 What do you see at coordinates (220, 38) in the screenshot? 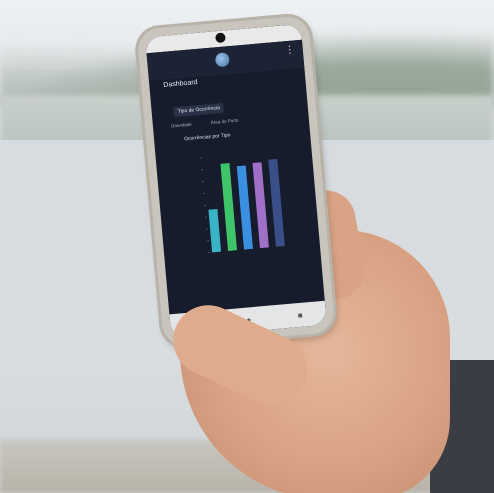
I see `camera-notch` at bounding box center [220, 38].